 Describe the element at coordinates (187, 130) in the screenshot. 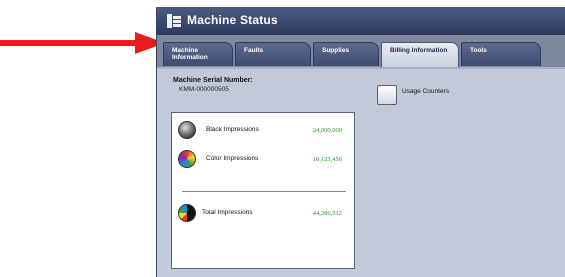

I see `black-toner-icon` at that location.